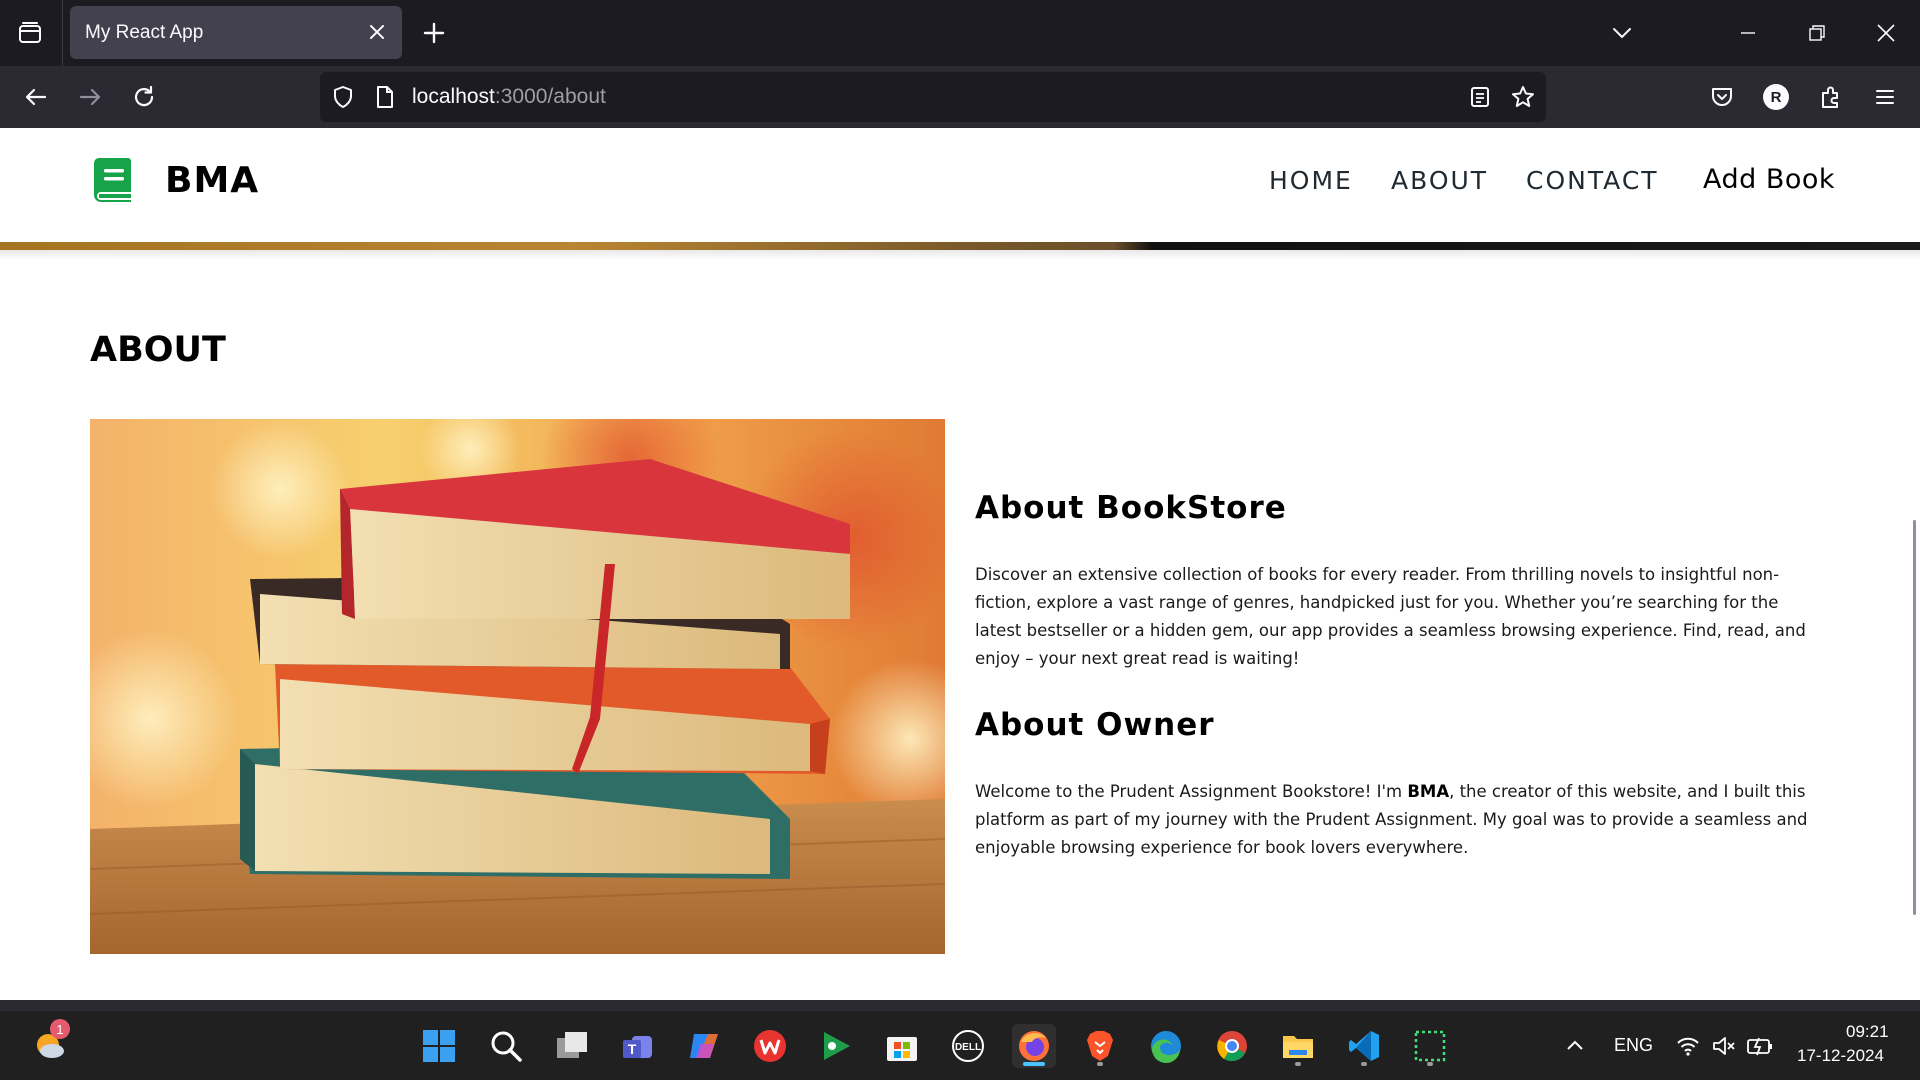  Describe the element at coordinates (30, 33) in the screenshot. I see `tab-overview-icon` at that location.